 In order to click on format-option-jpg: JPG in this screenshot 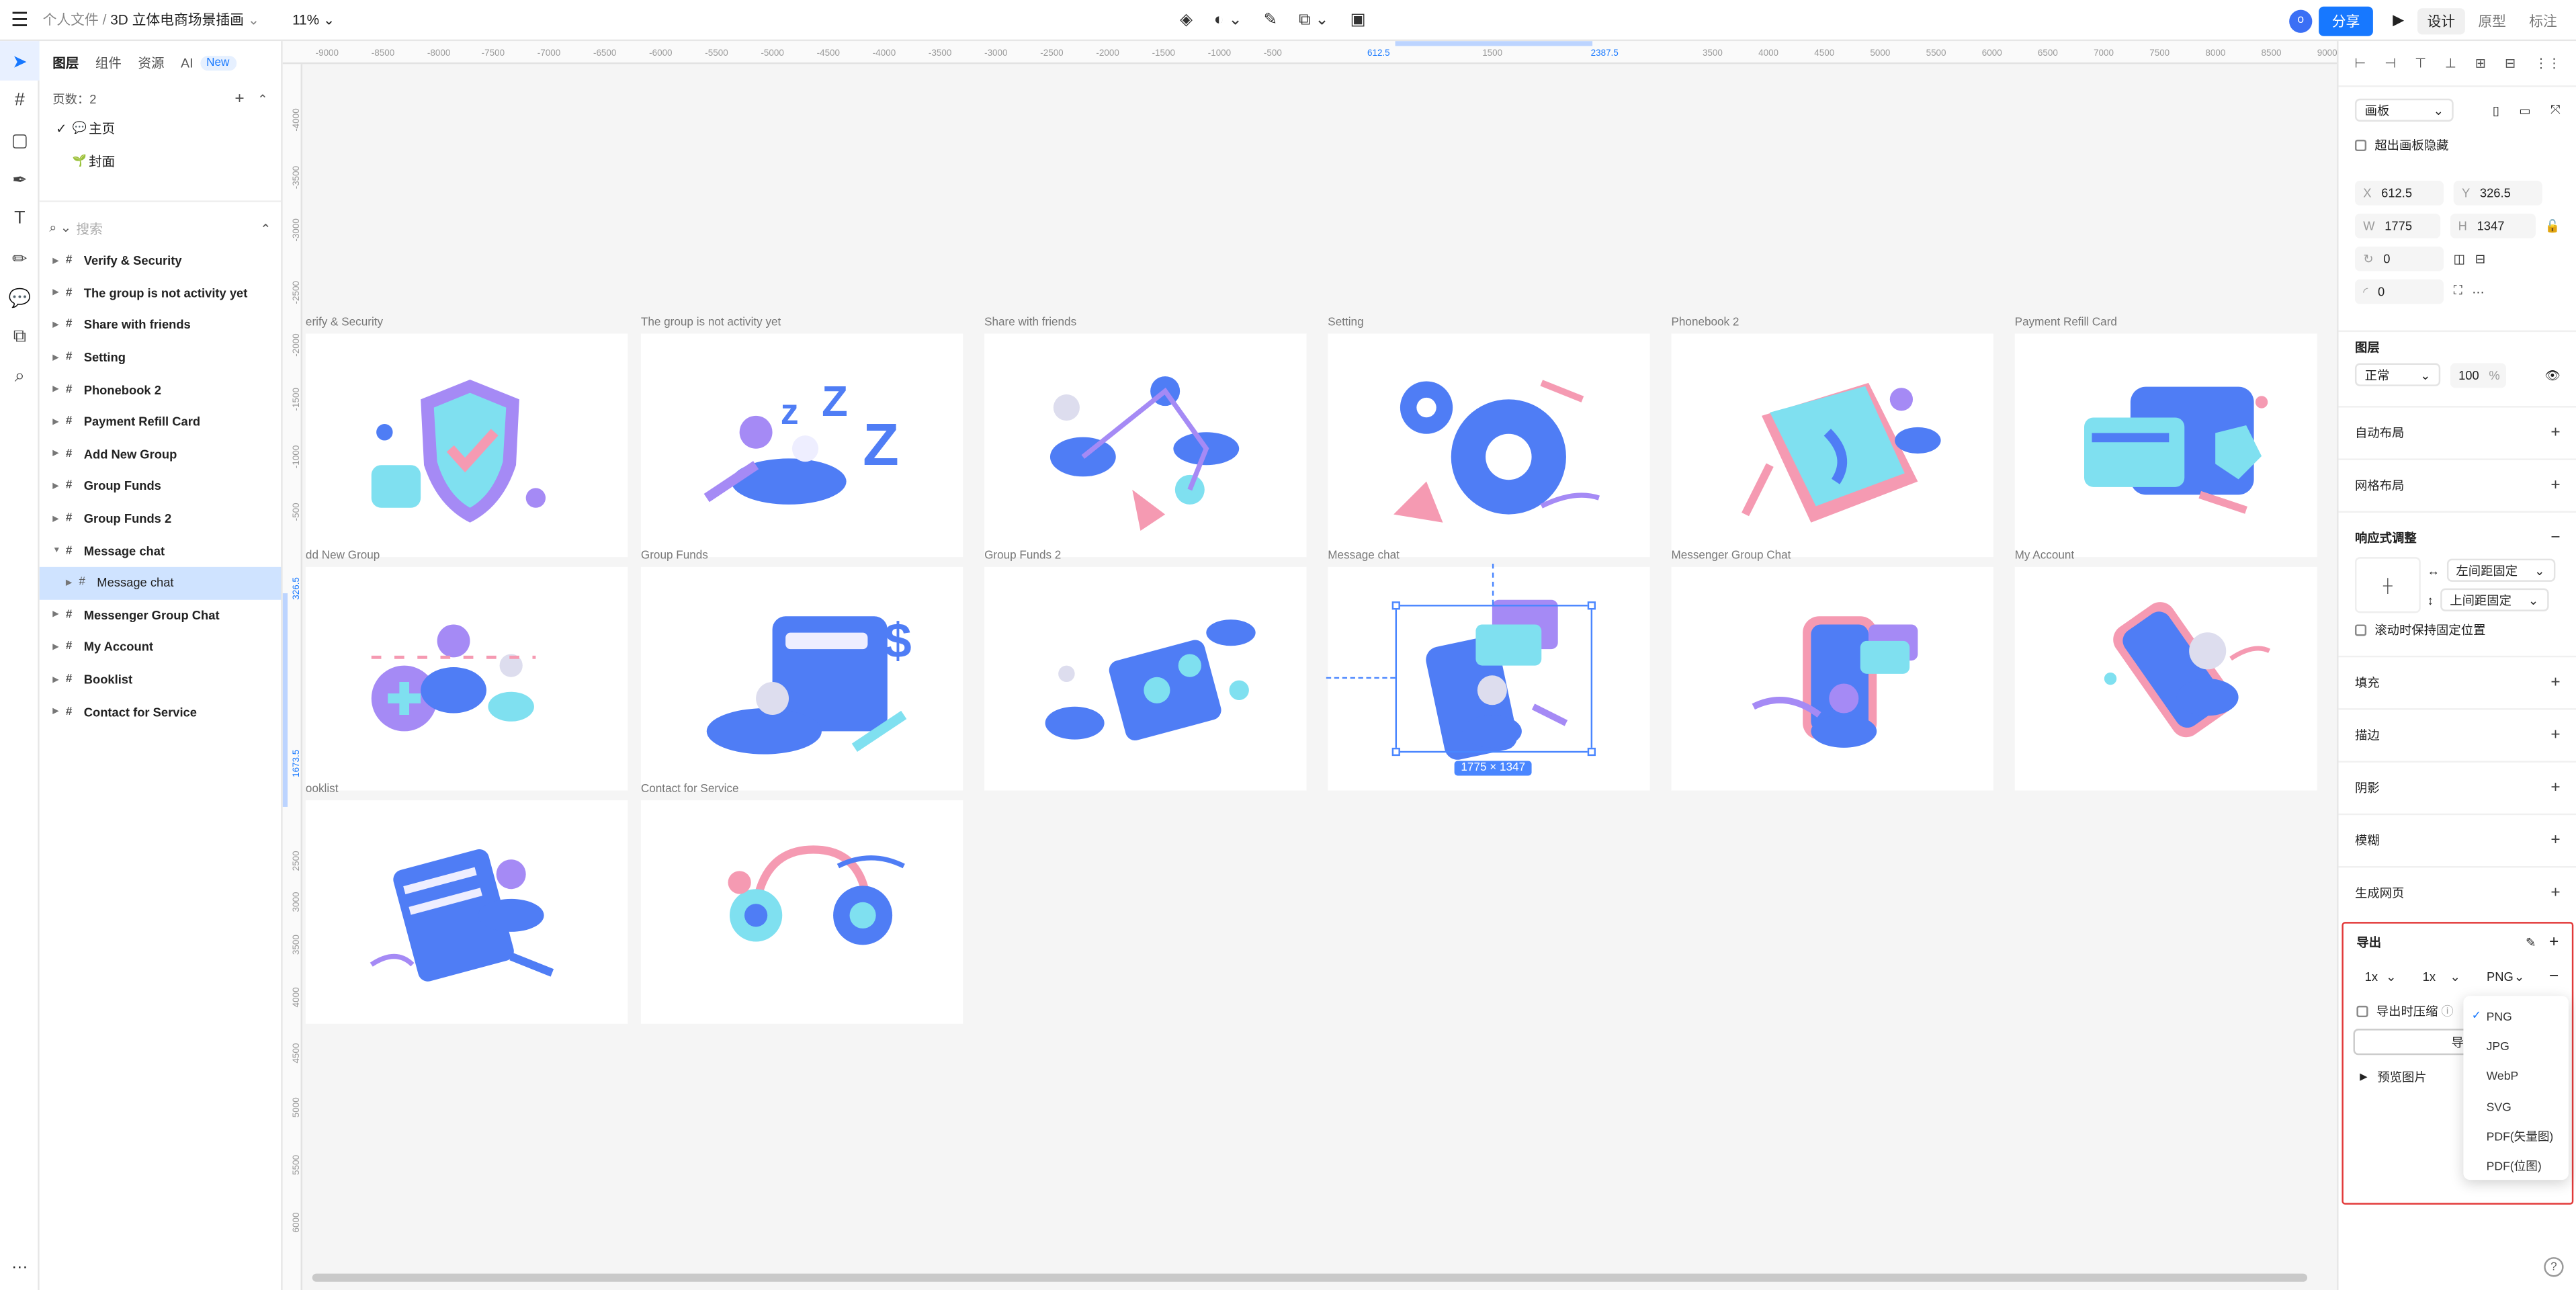, I will do `click(2516, 1046)`.